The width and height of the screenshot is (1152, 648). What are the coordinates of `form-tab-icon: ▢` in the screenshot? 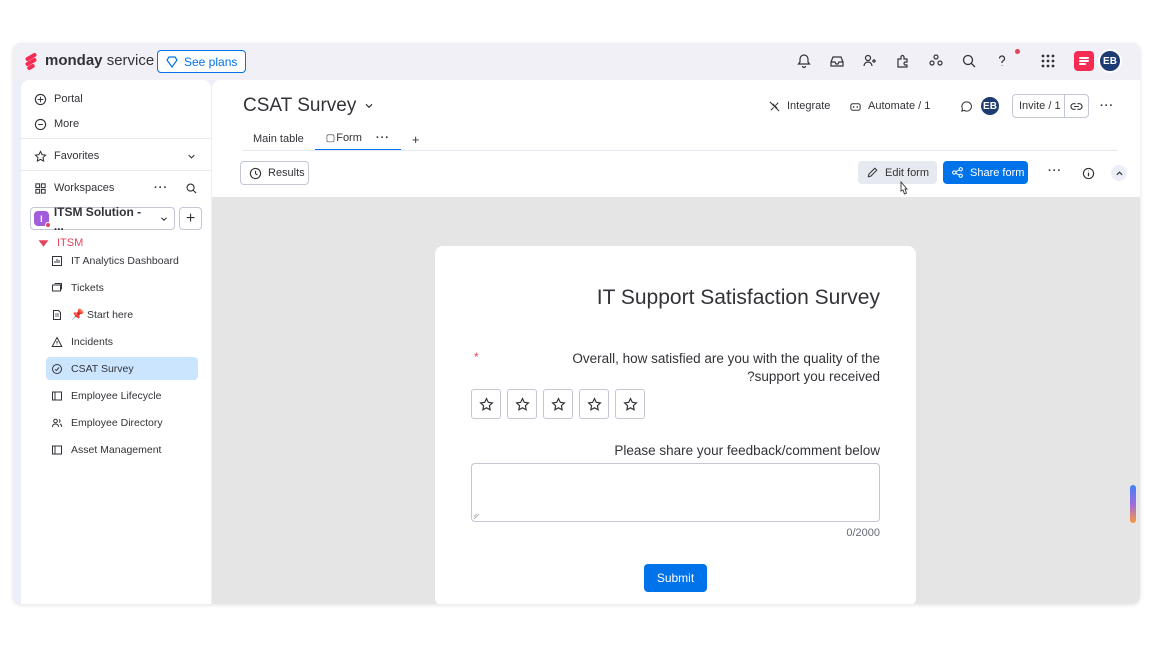 It's located at (330, 138).